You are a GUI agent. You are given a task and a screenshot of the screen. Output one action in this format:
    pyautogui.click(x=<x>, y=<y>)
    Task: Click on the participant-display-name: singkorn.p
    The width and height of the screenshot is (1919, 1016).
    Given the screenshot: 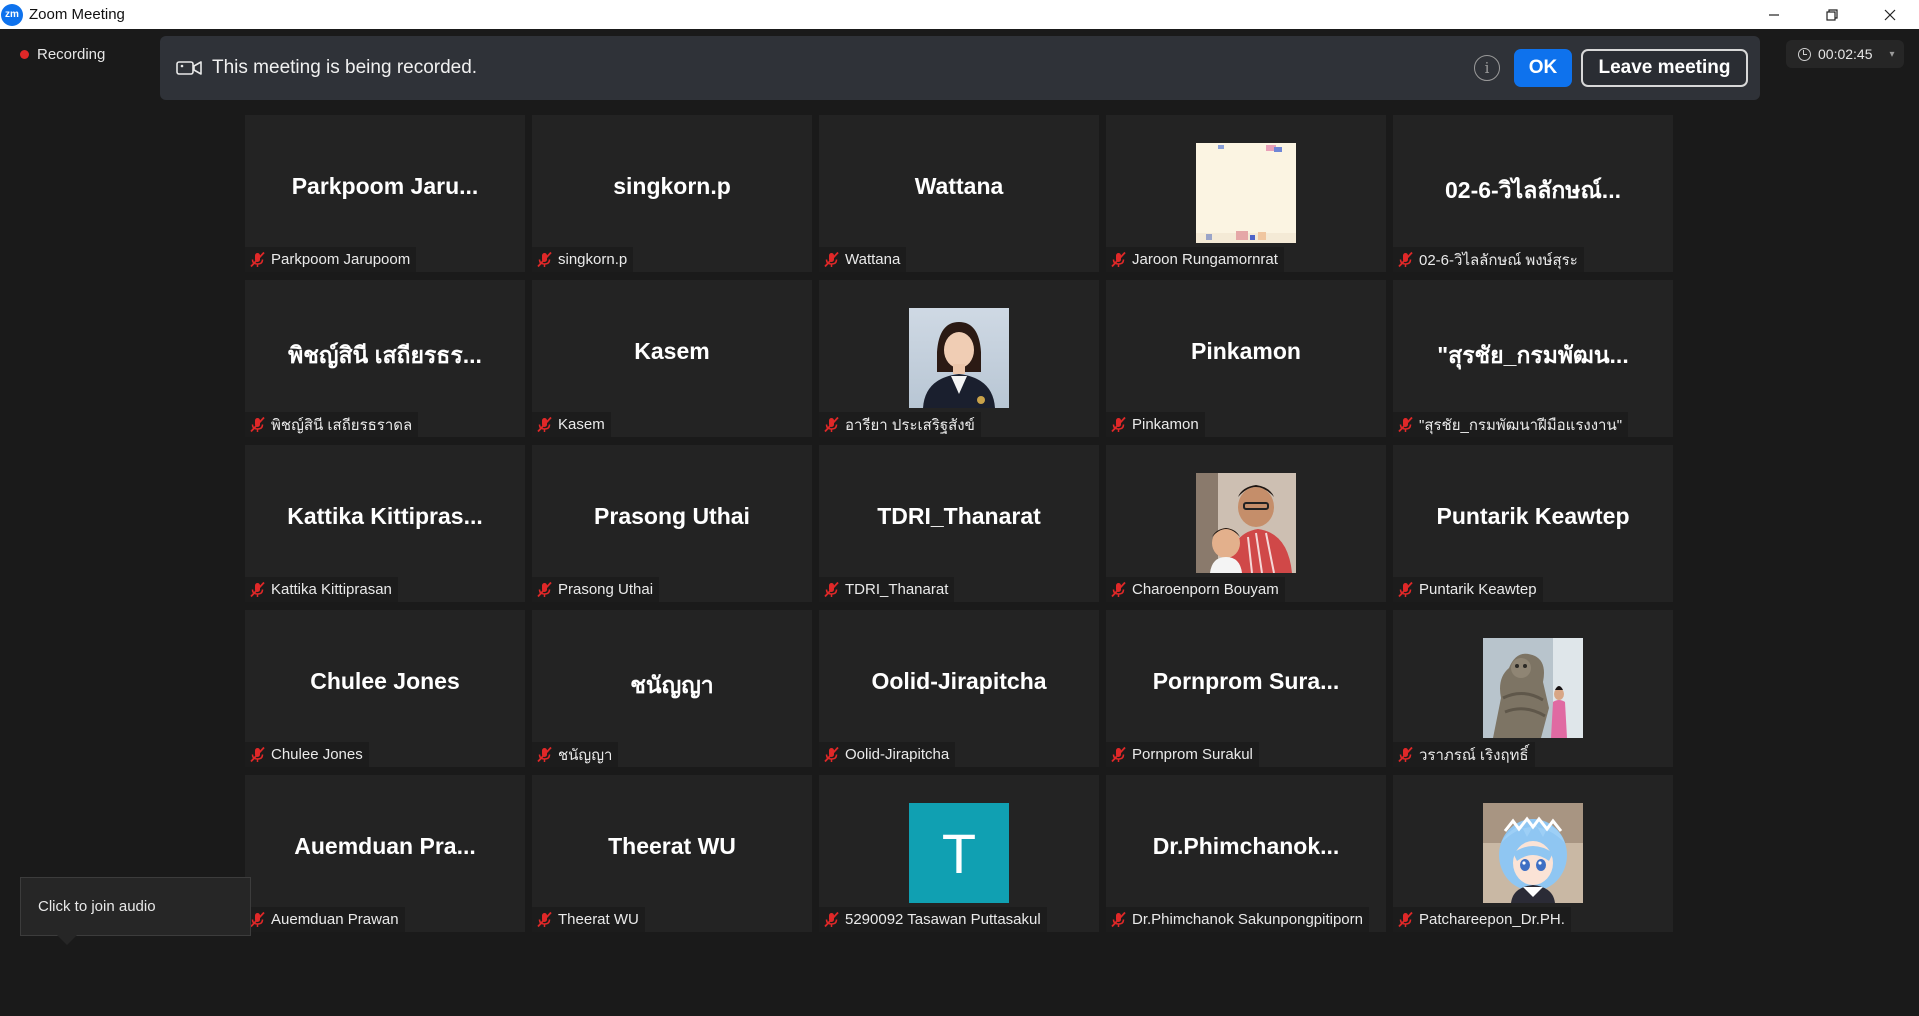 What is the action you would take?
    pyautogui.click(x=672, y=186)
    